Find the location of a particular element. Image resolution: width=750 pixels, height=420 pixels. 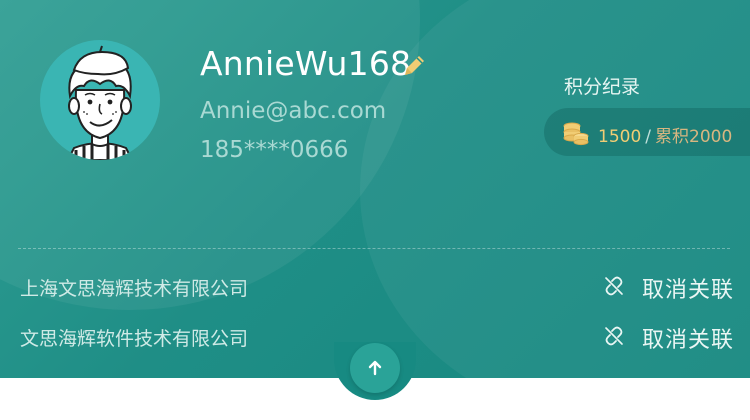

collapse-button is located at coordinates (375, 368).